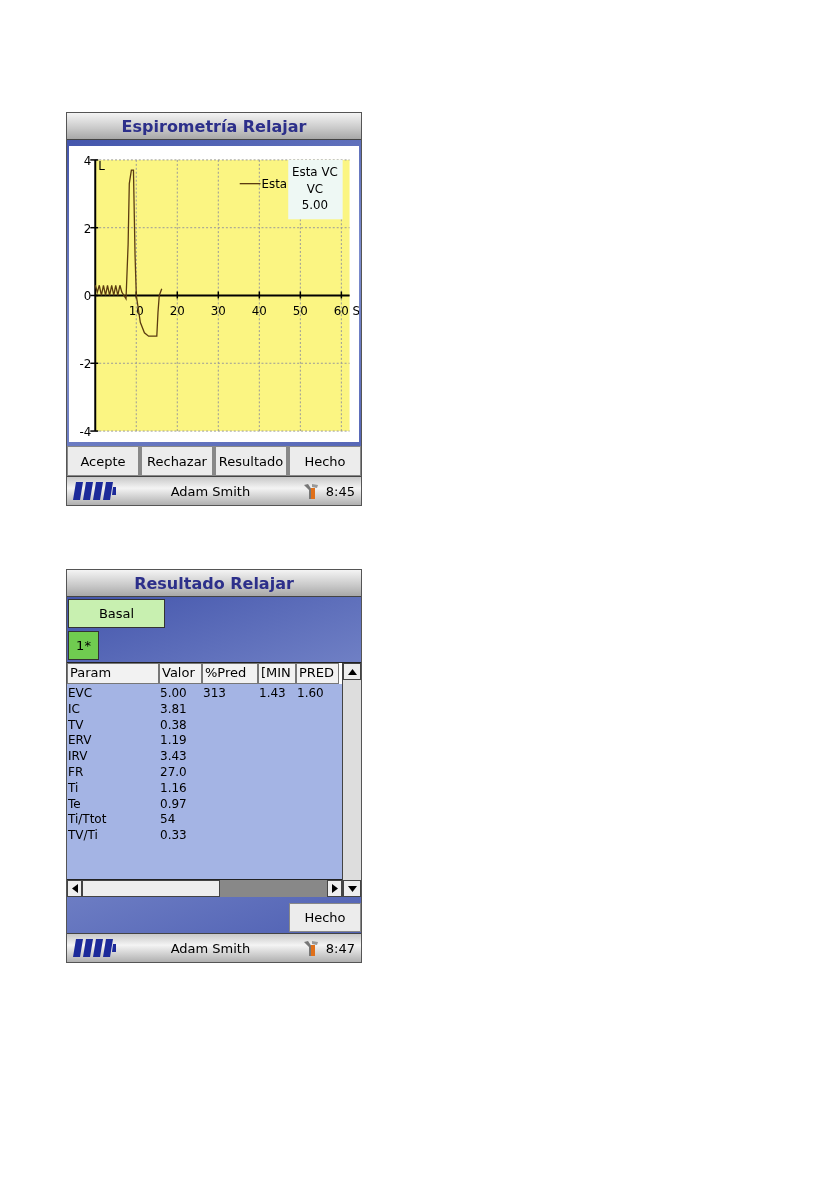  Describe the element at coordinates (173, 693) in the screenshot. I see `table-cell: 5.00` at that location.